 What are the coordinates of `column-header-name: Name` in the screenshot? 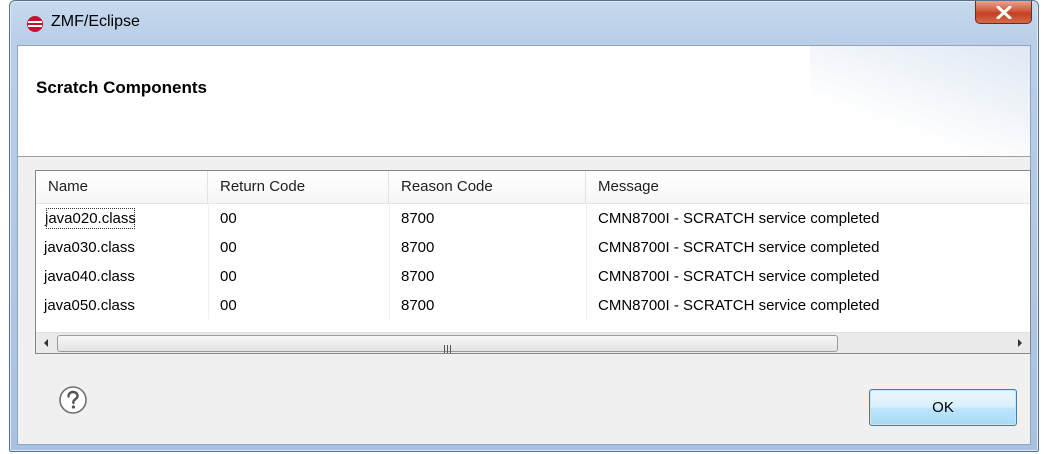 It's located at (122, 187).